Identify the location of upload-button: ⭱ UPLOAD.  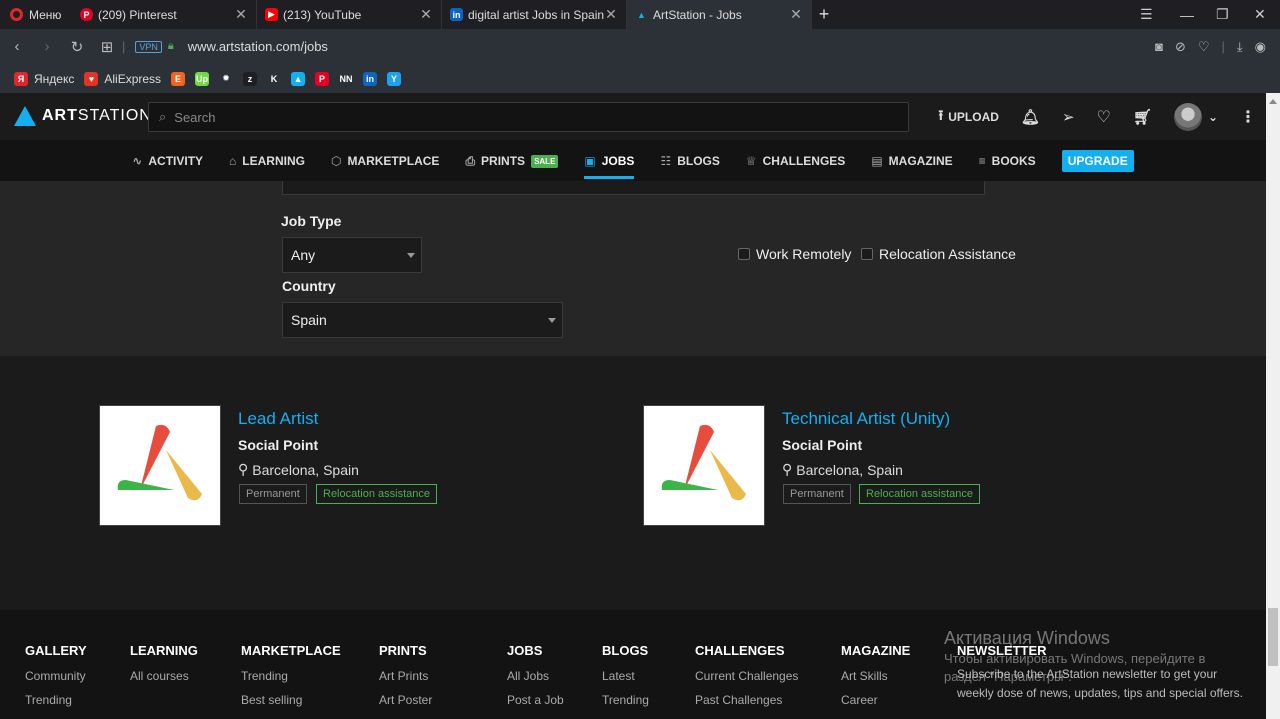
(968, 117).